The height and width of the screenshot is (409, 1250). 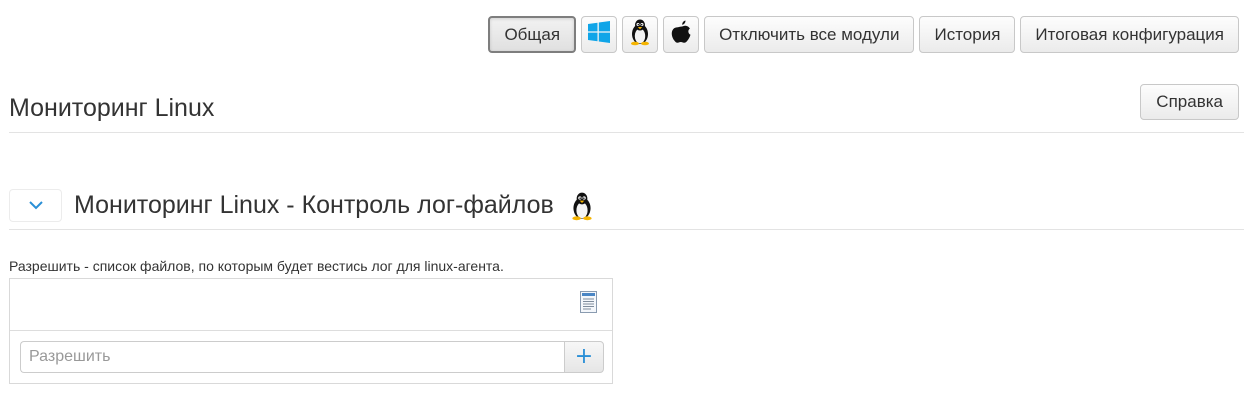 I want to click on page-title: Мониторинг Linux, so click(x=112, y=108).